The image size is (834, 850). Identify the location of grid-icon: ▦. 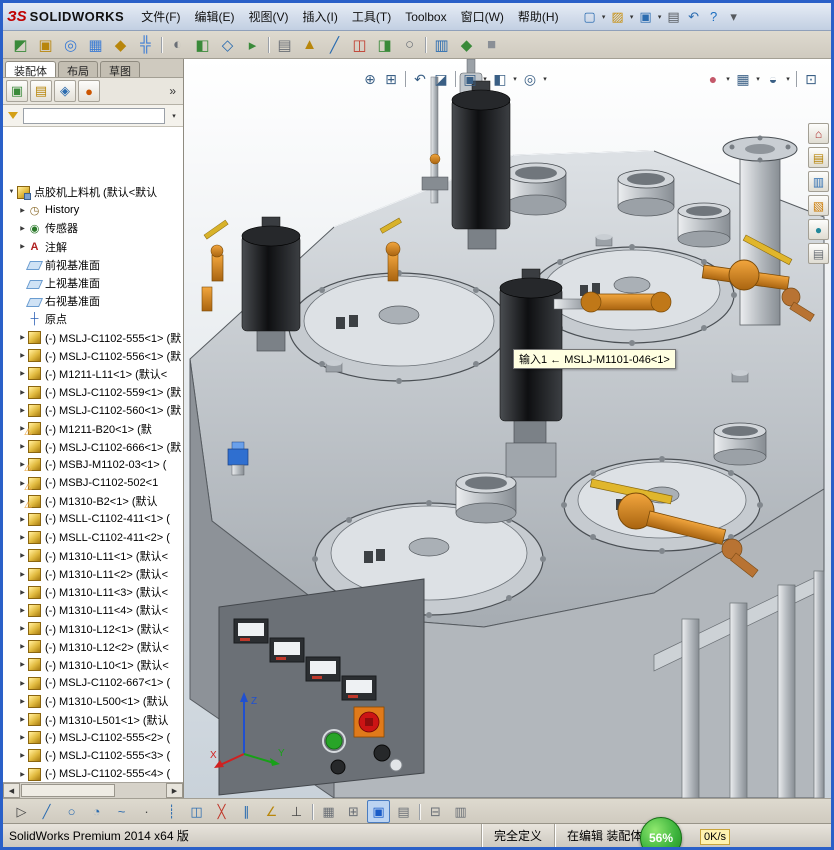
(328, 811).